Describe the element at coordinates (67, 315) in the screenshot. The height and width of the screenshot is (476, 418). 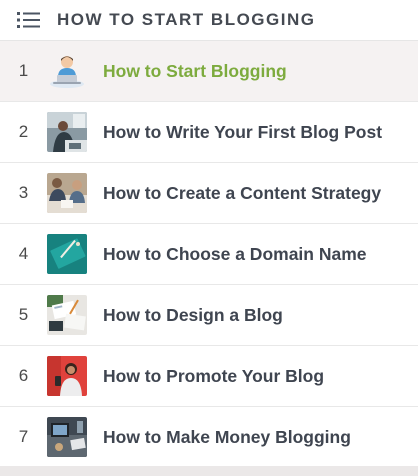
I see `design-desk-thumbnail` at that location.